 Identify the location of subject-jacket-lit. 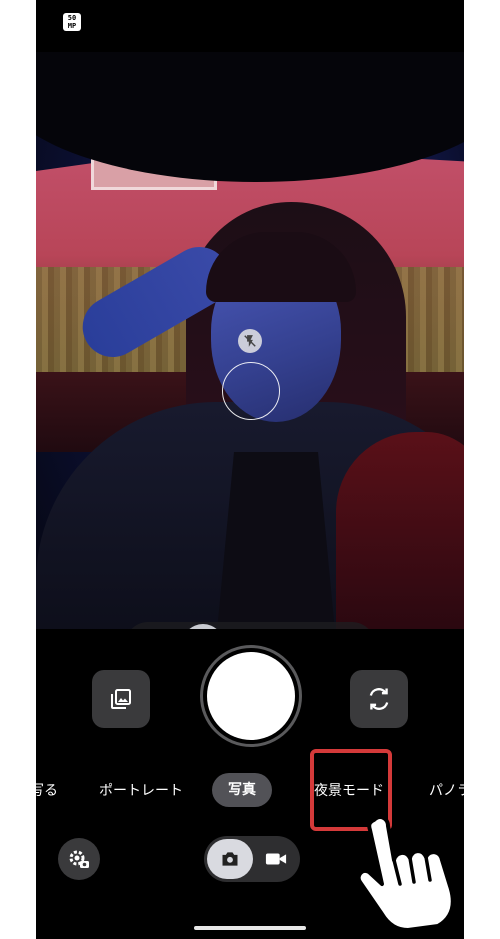
(400, 530).